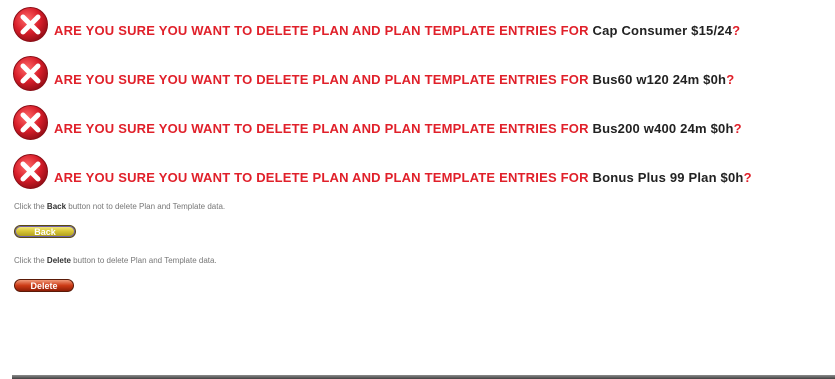  What do you see at coordinates (663, 128) in the screenshot?
I see `plan-name: Bus200 w400 24m $0h` at bounding box center [663, 128].